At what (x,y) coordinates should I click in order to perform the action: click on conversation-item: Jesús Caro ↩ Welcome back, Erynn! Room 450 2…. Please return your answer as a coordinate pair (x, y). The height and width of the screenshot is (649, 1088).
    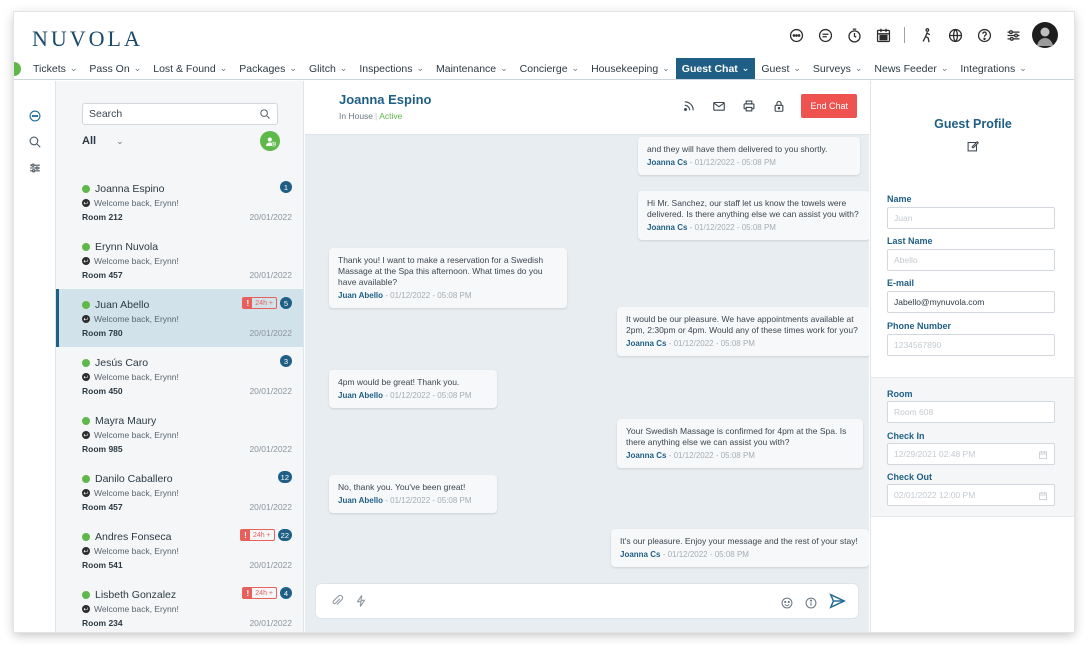
    Looking at the image, I should click on (179, 376).